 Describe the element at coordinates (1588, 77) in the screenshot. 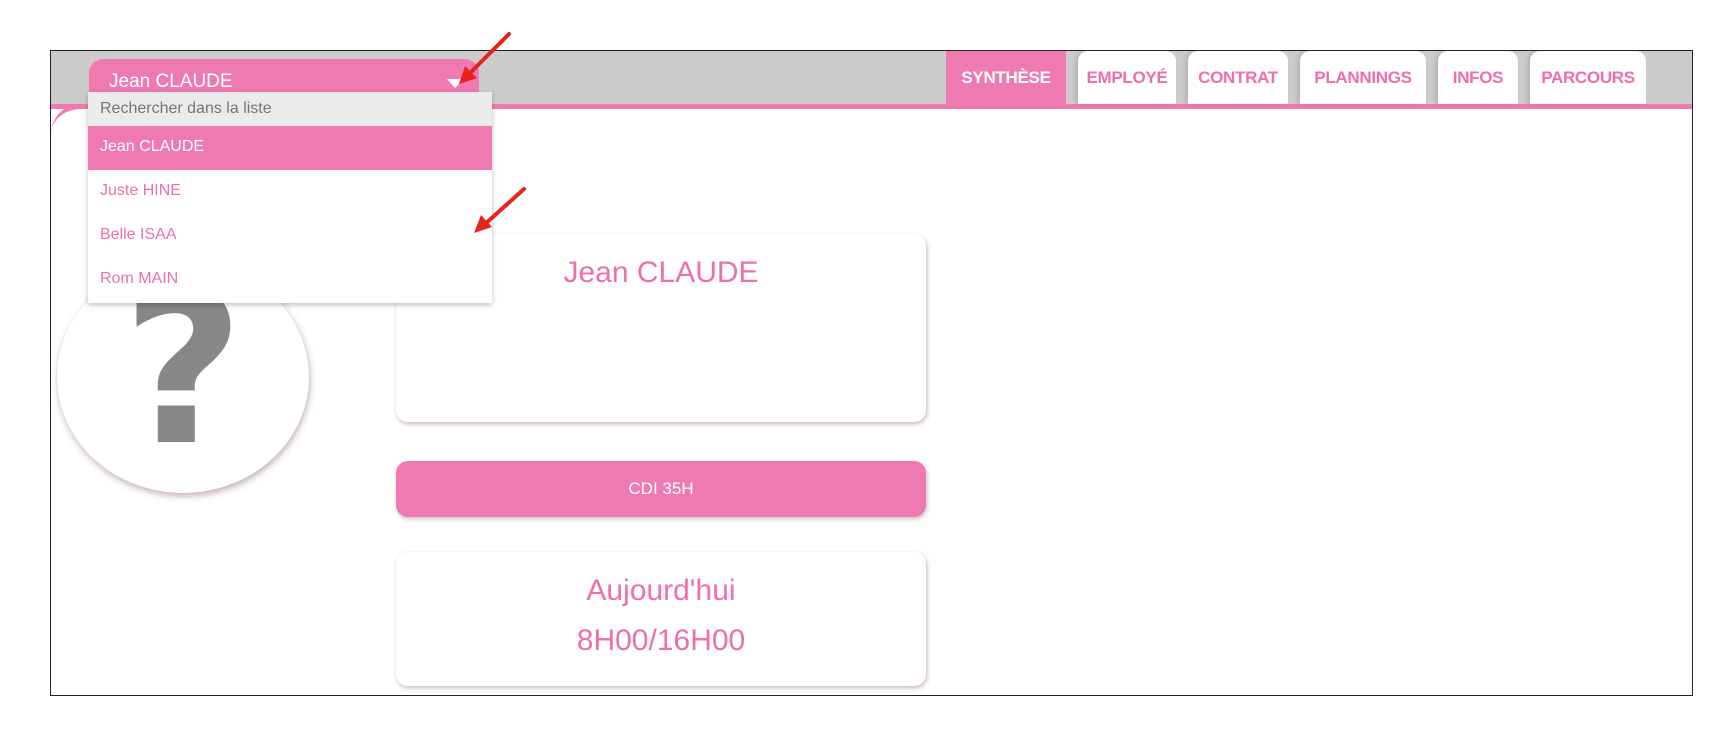

I see `tab-parcours: PARCOURS` at that location.